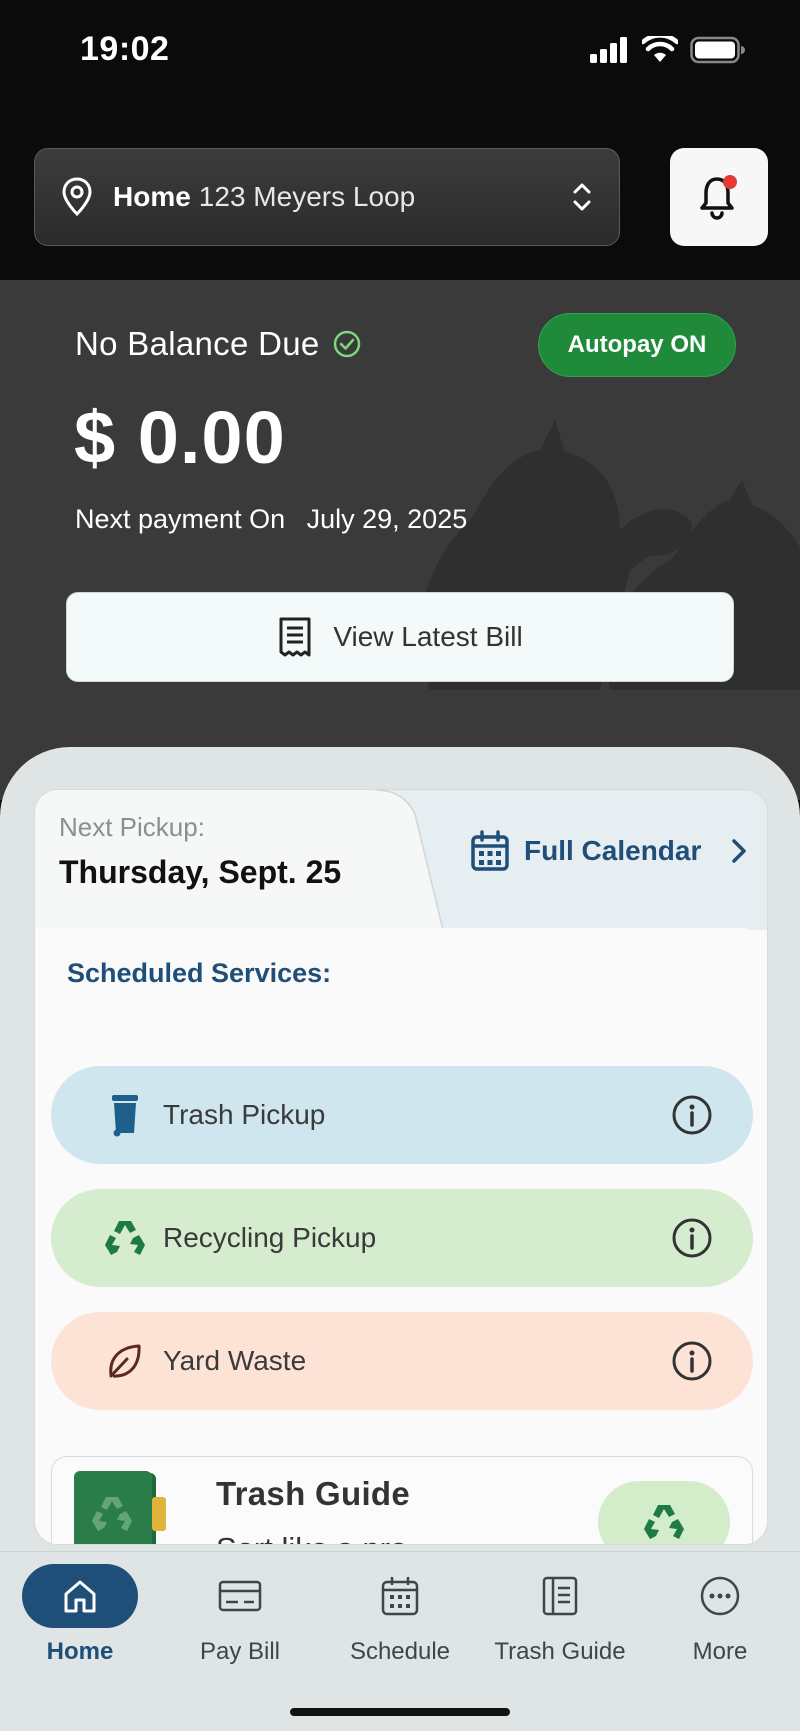  Describe the element at coordinates (197, 343) in the screenshot. I see `balance-status-text: No Balance Due` at that location.